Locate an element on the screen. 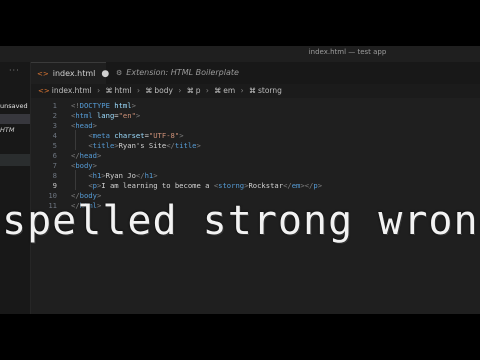 This screenshot has height=360, width=480. code-line: <html lang="en"> is located at coordinates (105, 116).